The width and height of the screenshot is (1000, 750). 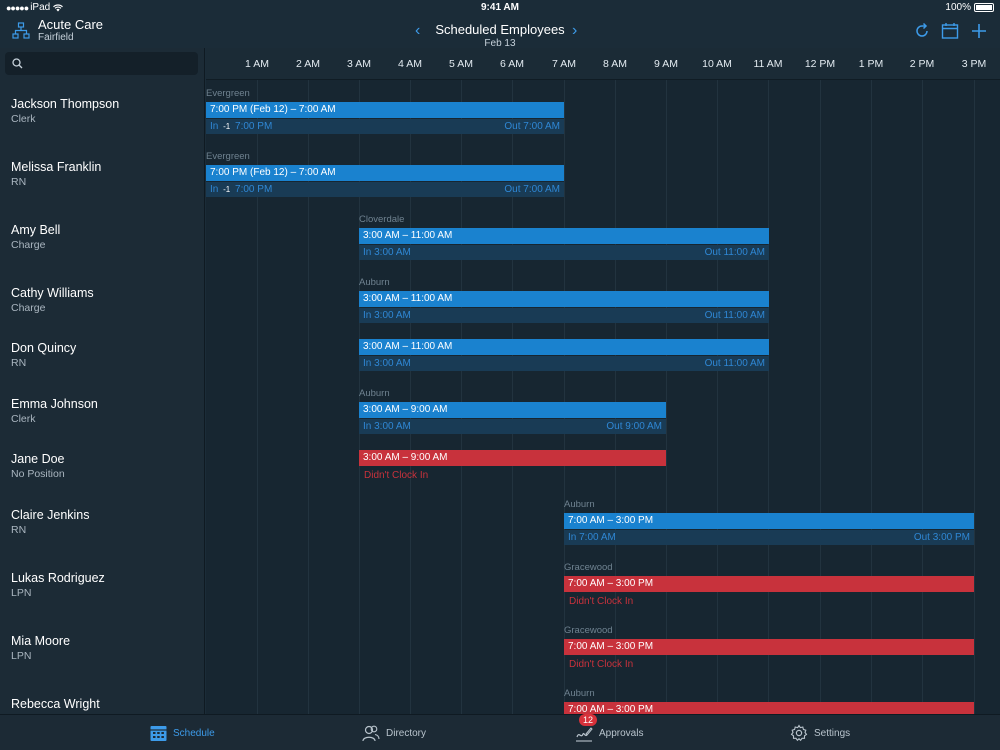 I want to click on tab-bar: Schedule Directory 12 Approvals Settings, so click(x=500, y=732).